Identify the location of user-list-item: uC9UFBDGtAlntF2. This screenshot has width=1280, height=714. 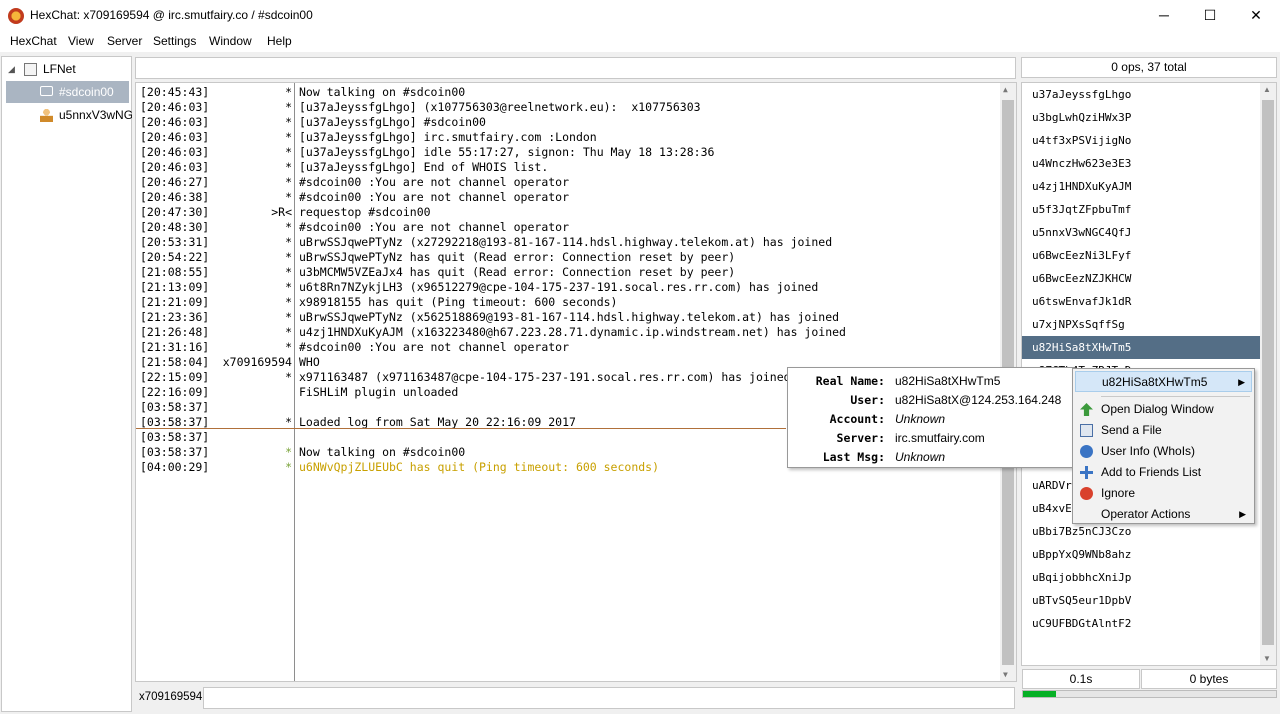
(1141, 623).